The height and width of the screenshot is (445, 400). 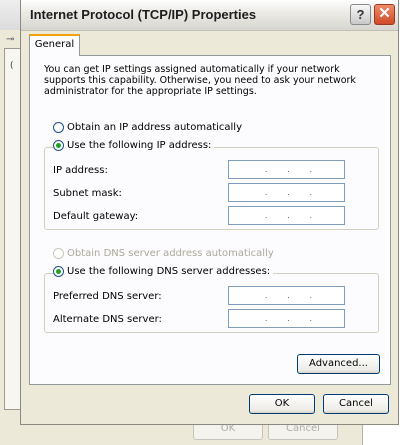 I want to click on ok-button: OK, so click(x=282, y=404).